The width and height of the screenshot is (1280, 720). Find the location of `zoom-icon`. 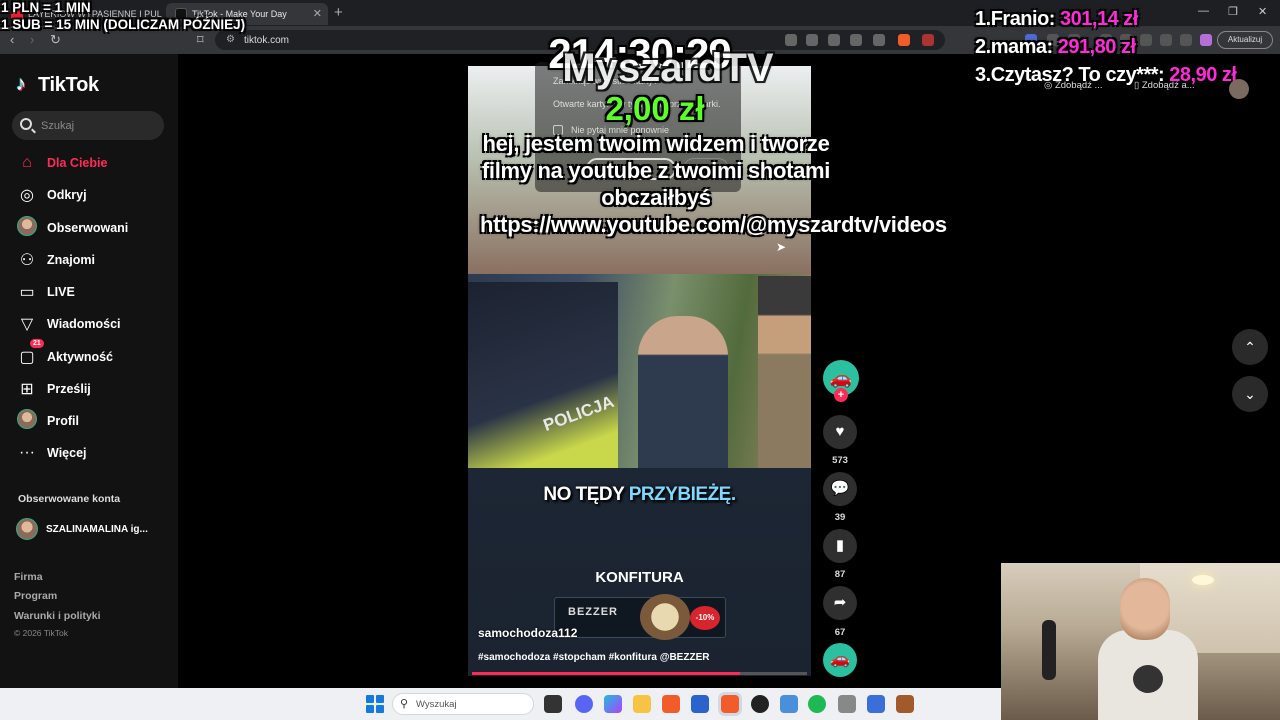

zoom-icon is located at coordinates (856, 40).